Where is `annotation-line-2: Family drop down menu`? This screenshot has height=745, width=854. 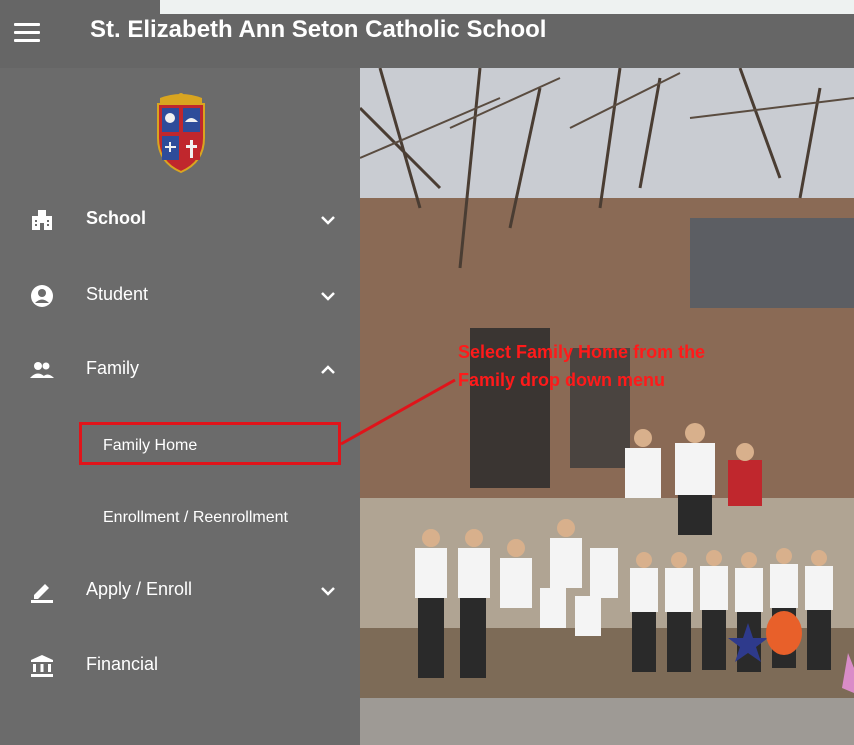 annotation-line-2: Family drop down menu is located at coordinates (562, 380).